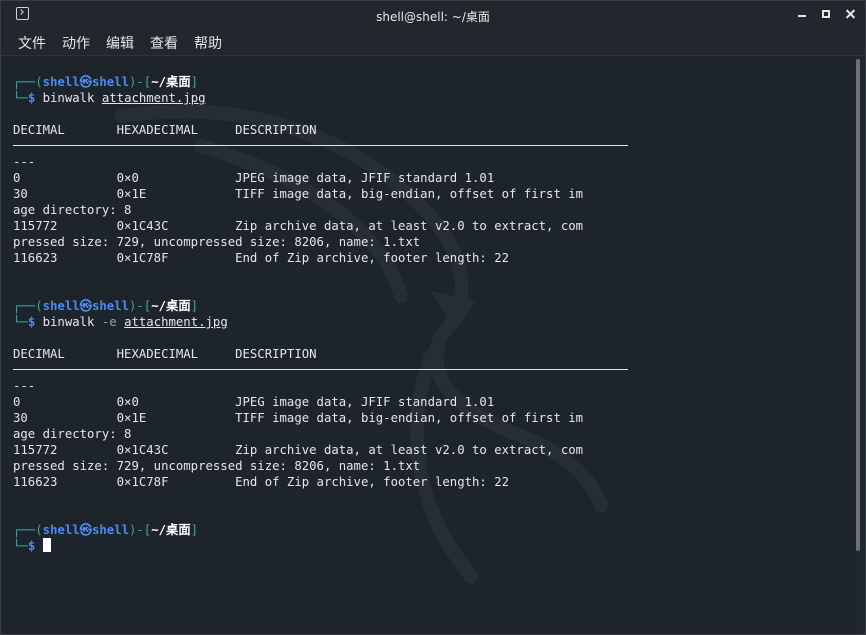  Describe the element at coordinates (850, 14) in the screenshot. I see `close-icon` at that location.